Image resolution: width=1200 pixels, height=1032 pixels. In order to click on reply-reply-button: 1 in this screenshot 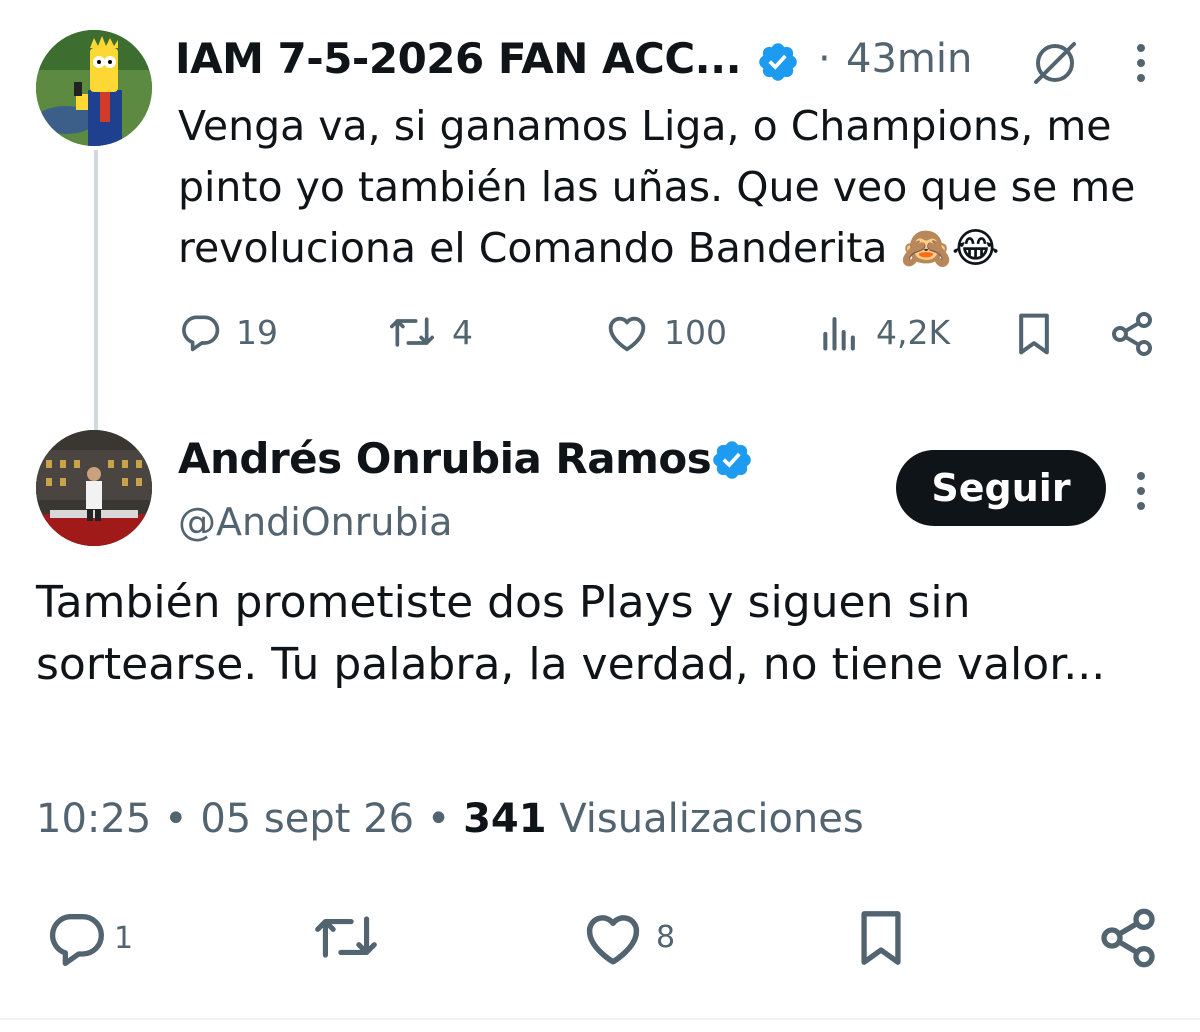, I will do `click(88, 938)`.